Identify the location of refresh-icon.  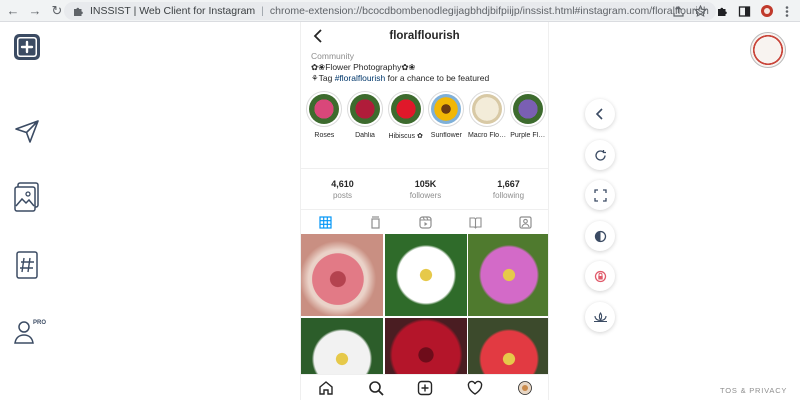
(600, 155).